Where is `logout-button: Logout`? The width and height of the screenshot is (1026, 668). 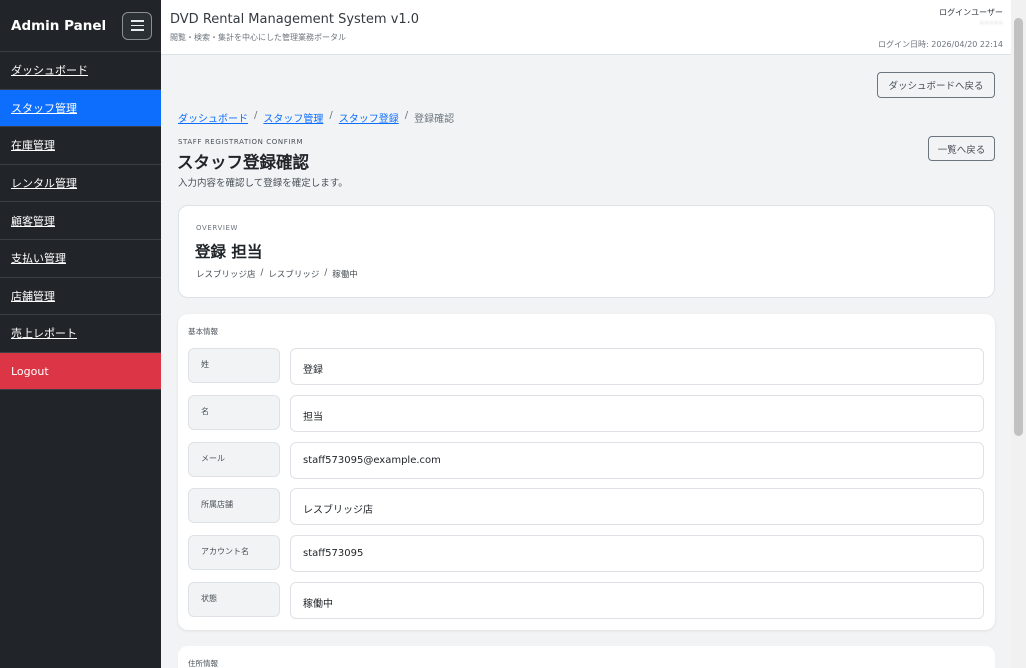 logout-button: Logout is located at coordinates (80, 371).